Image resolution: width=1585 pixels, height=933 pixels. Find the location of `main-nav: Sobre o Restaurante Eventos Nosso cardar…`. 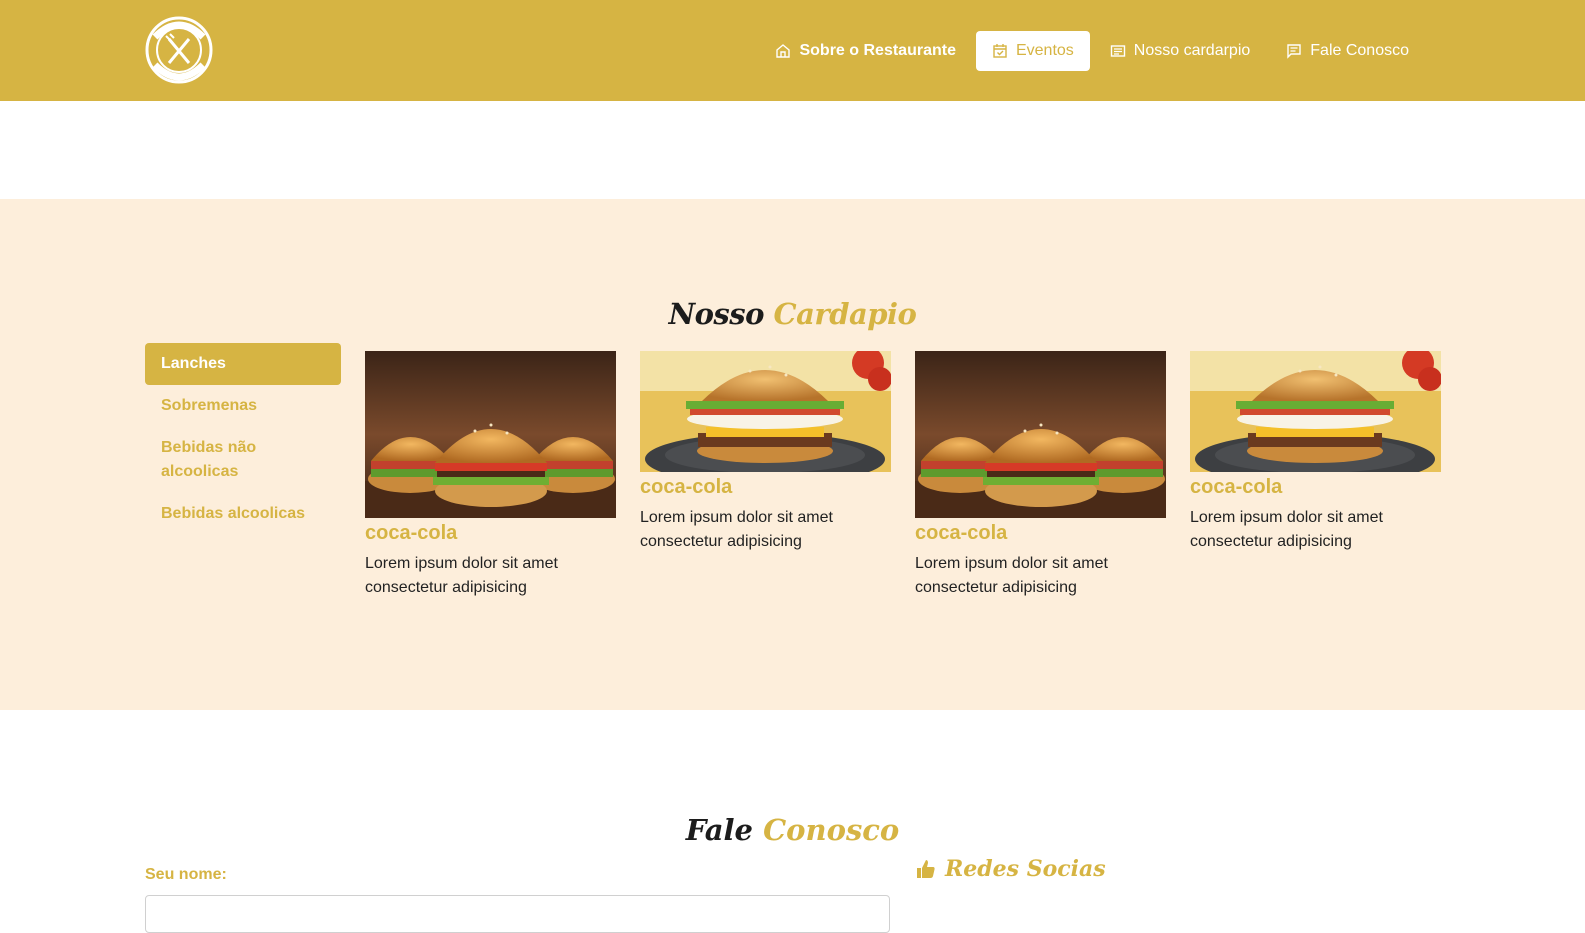

main-nav: Sobre o Restaurante Eventos Nosso cardar… is located at coordinates (1092, 51).